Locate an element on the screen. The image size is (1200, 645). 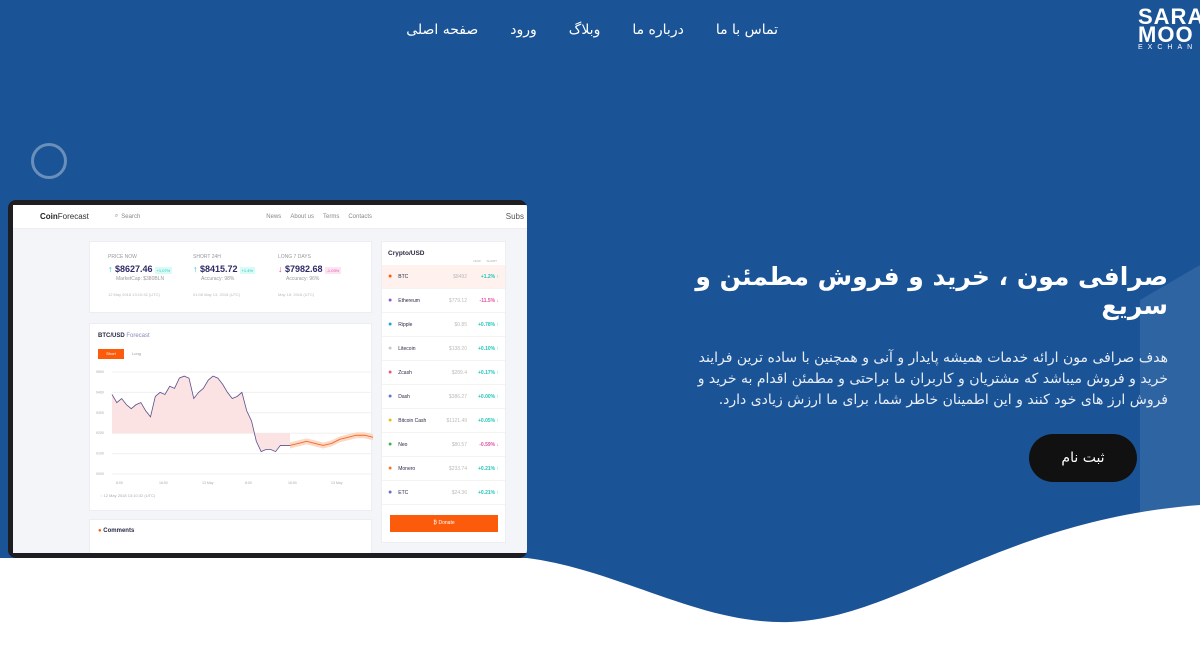
tab-long: Long is located at coordinates (136, 353).